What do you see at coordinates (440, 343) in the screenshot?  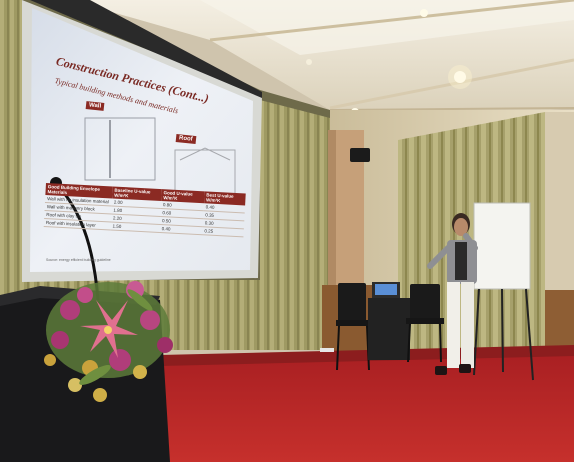 I see `chair-leg` at bounding box center [440, 343].